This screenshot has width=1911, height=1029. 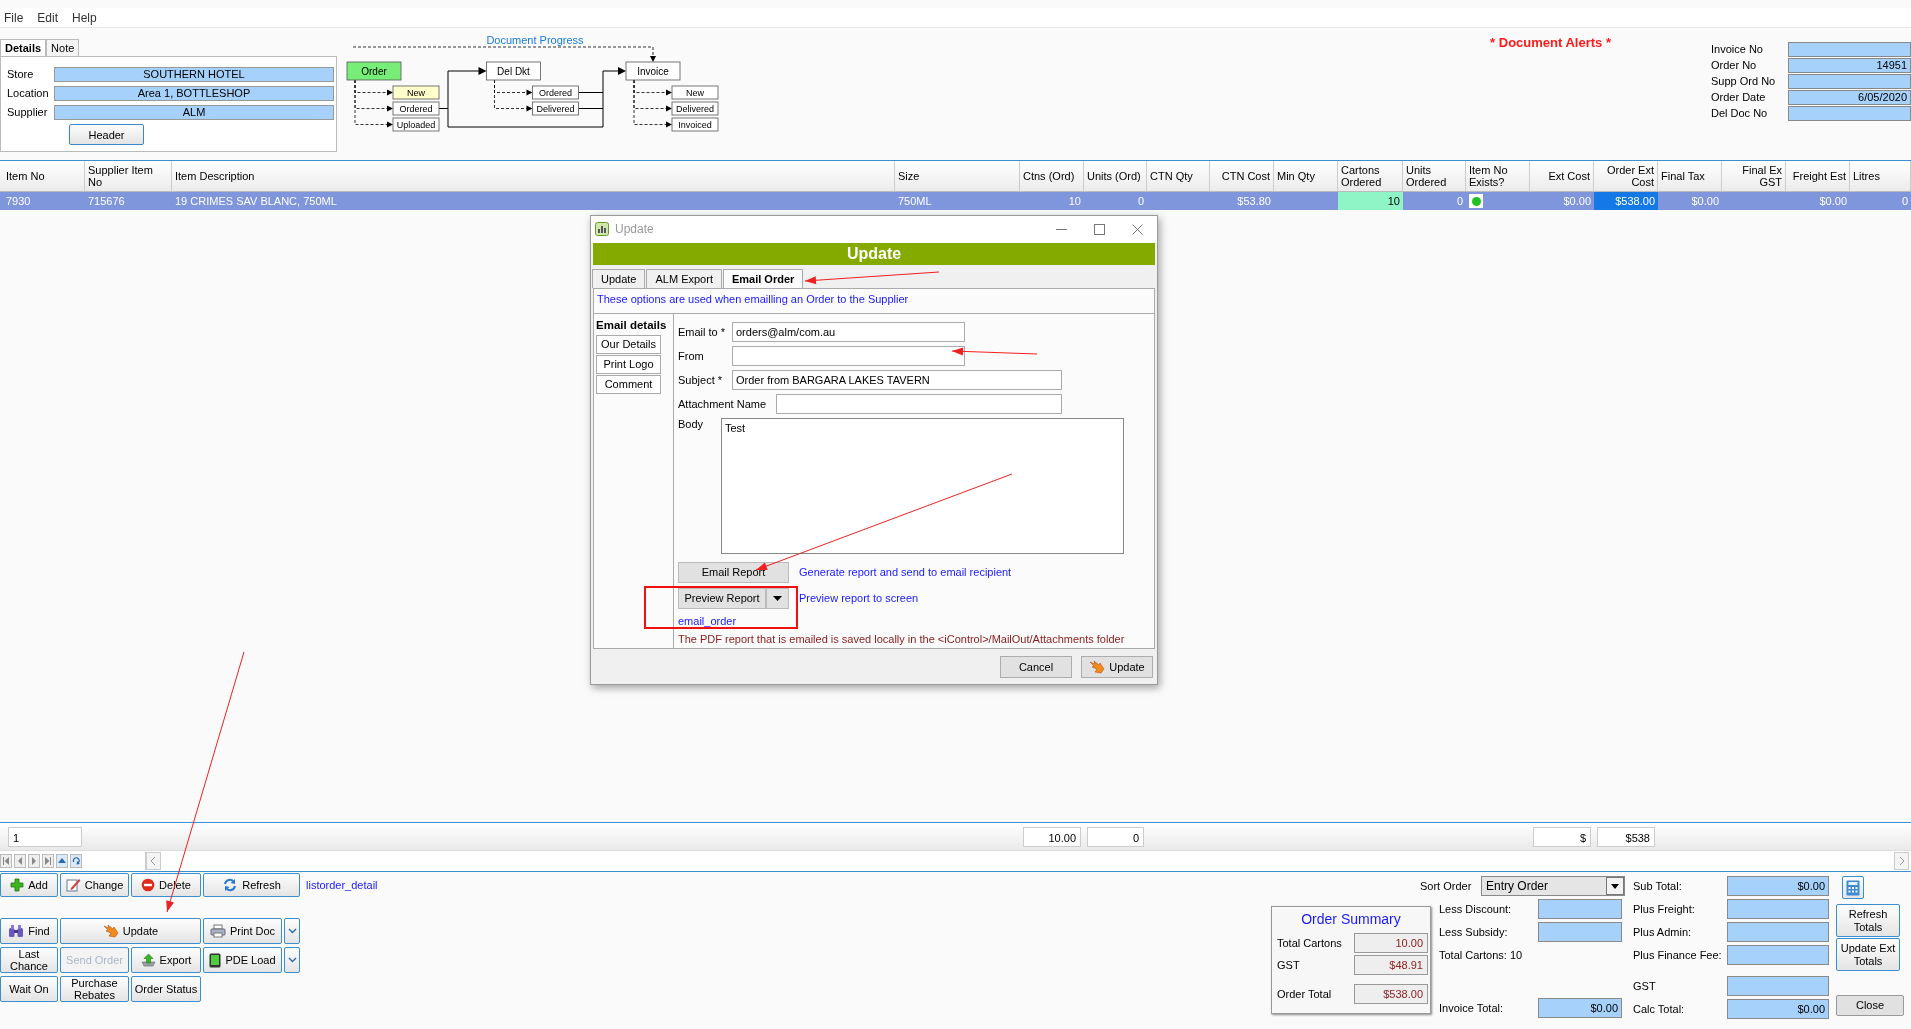 I want to click on document-field: 14951, so click(x=1849, y=65).